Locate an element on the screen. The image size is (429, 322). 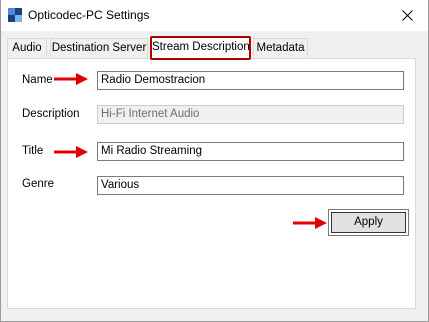
arrow-annotation-name is located at coordinates (71, 79).